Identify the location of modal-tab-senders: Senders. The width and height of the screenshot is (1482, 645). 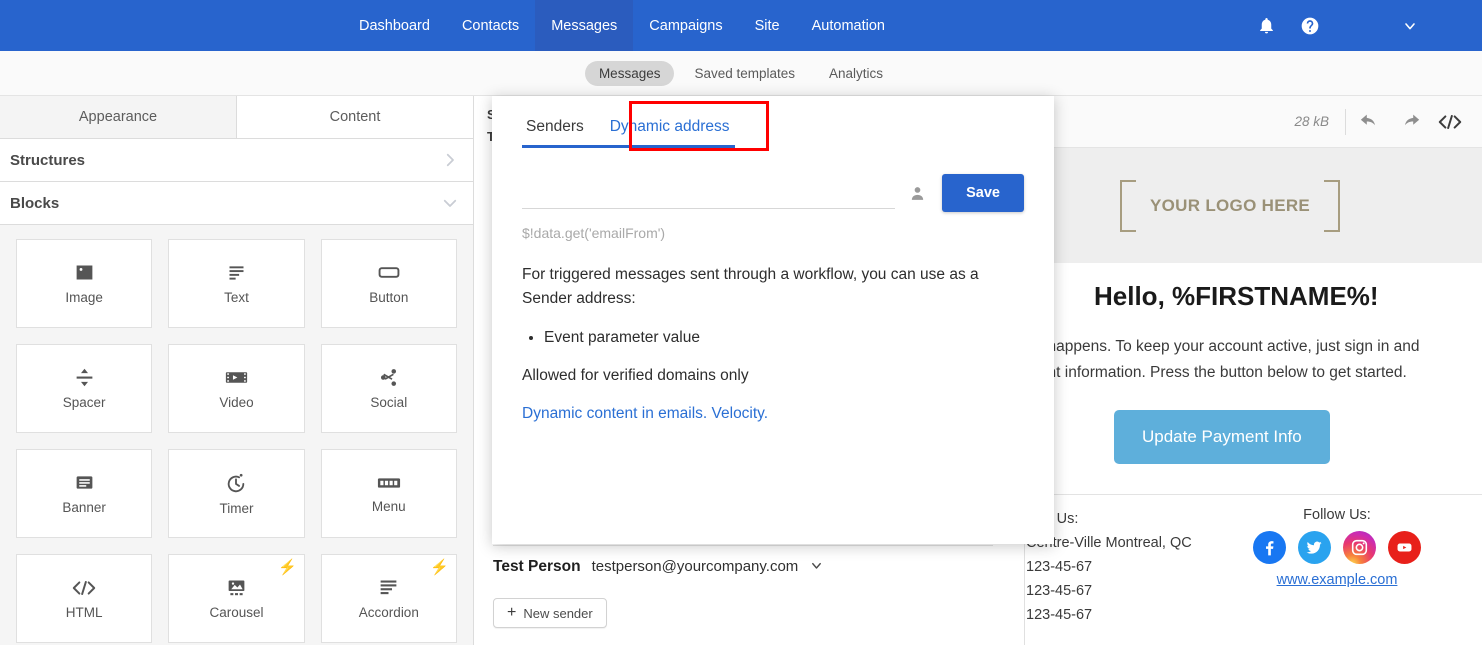
(555, 130).